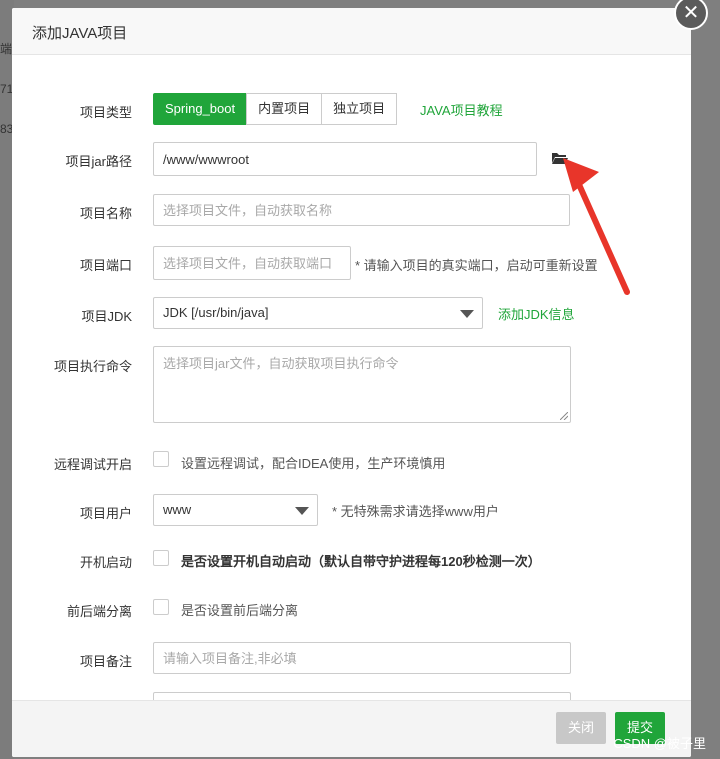  I want to click on separation-checkbox, so click(161, 607).